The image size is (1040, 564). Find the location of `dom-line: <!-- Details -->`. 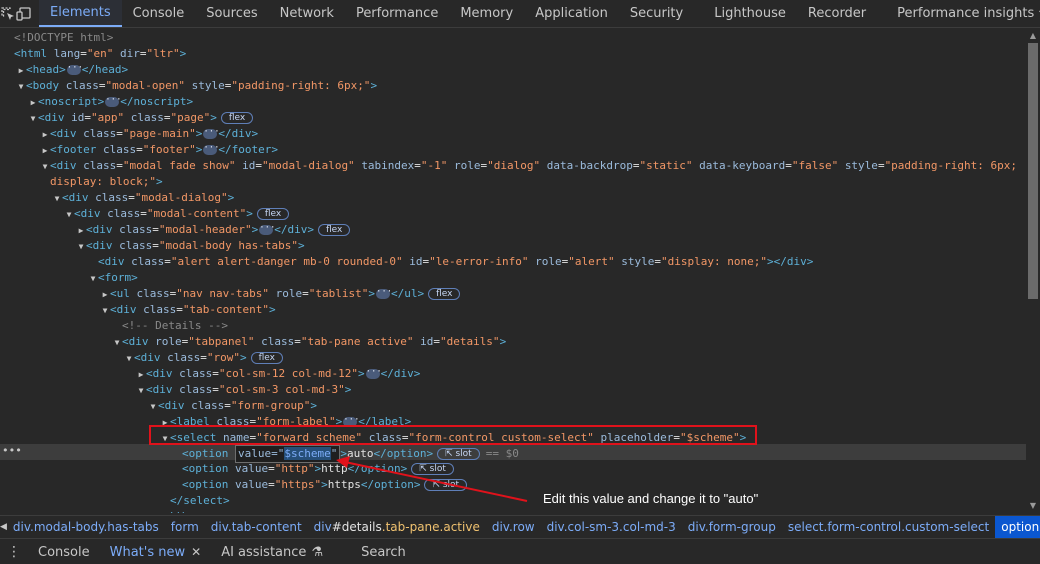

dom-line: <!-- Details --> is located at coordinates (175, 326).